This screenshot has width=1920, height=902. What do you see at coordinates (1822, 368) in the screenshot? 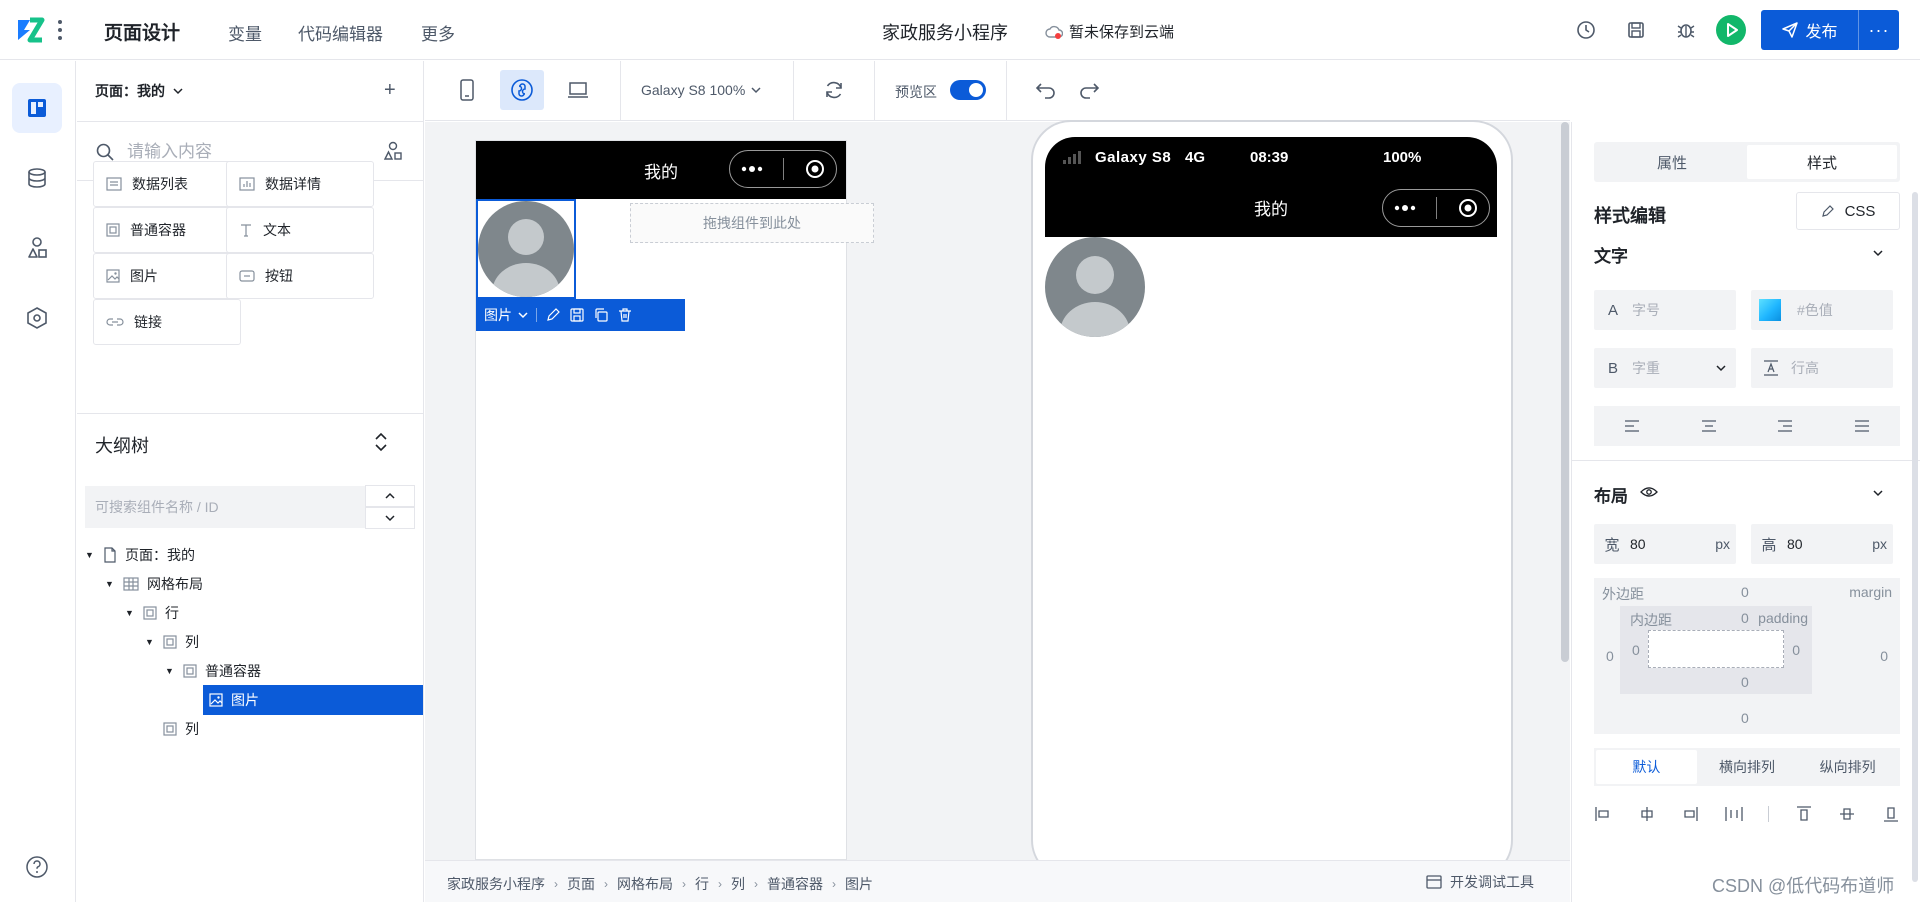
I see `line-height-field: 行高` at bounding box center [1822, 368].